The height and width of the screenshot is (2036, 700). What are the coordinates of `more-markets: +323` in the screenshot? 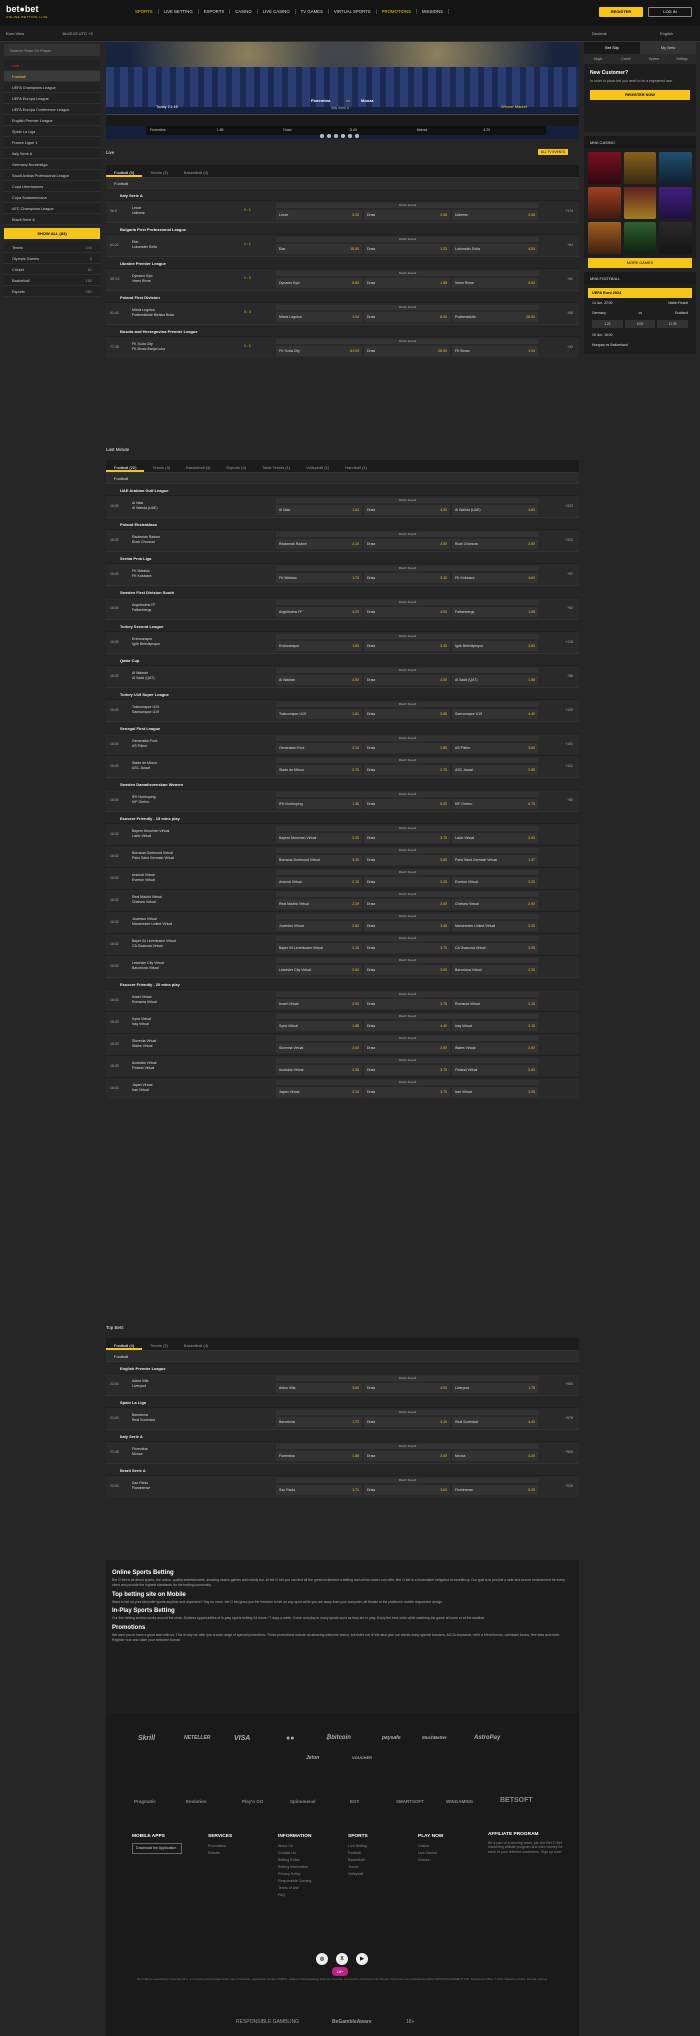 It's located at (569, 506).